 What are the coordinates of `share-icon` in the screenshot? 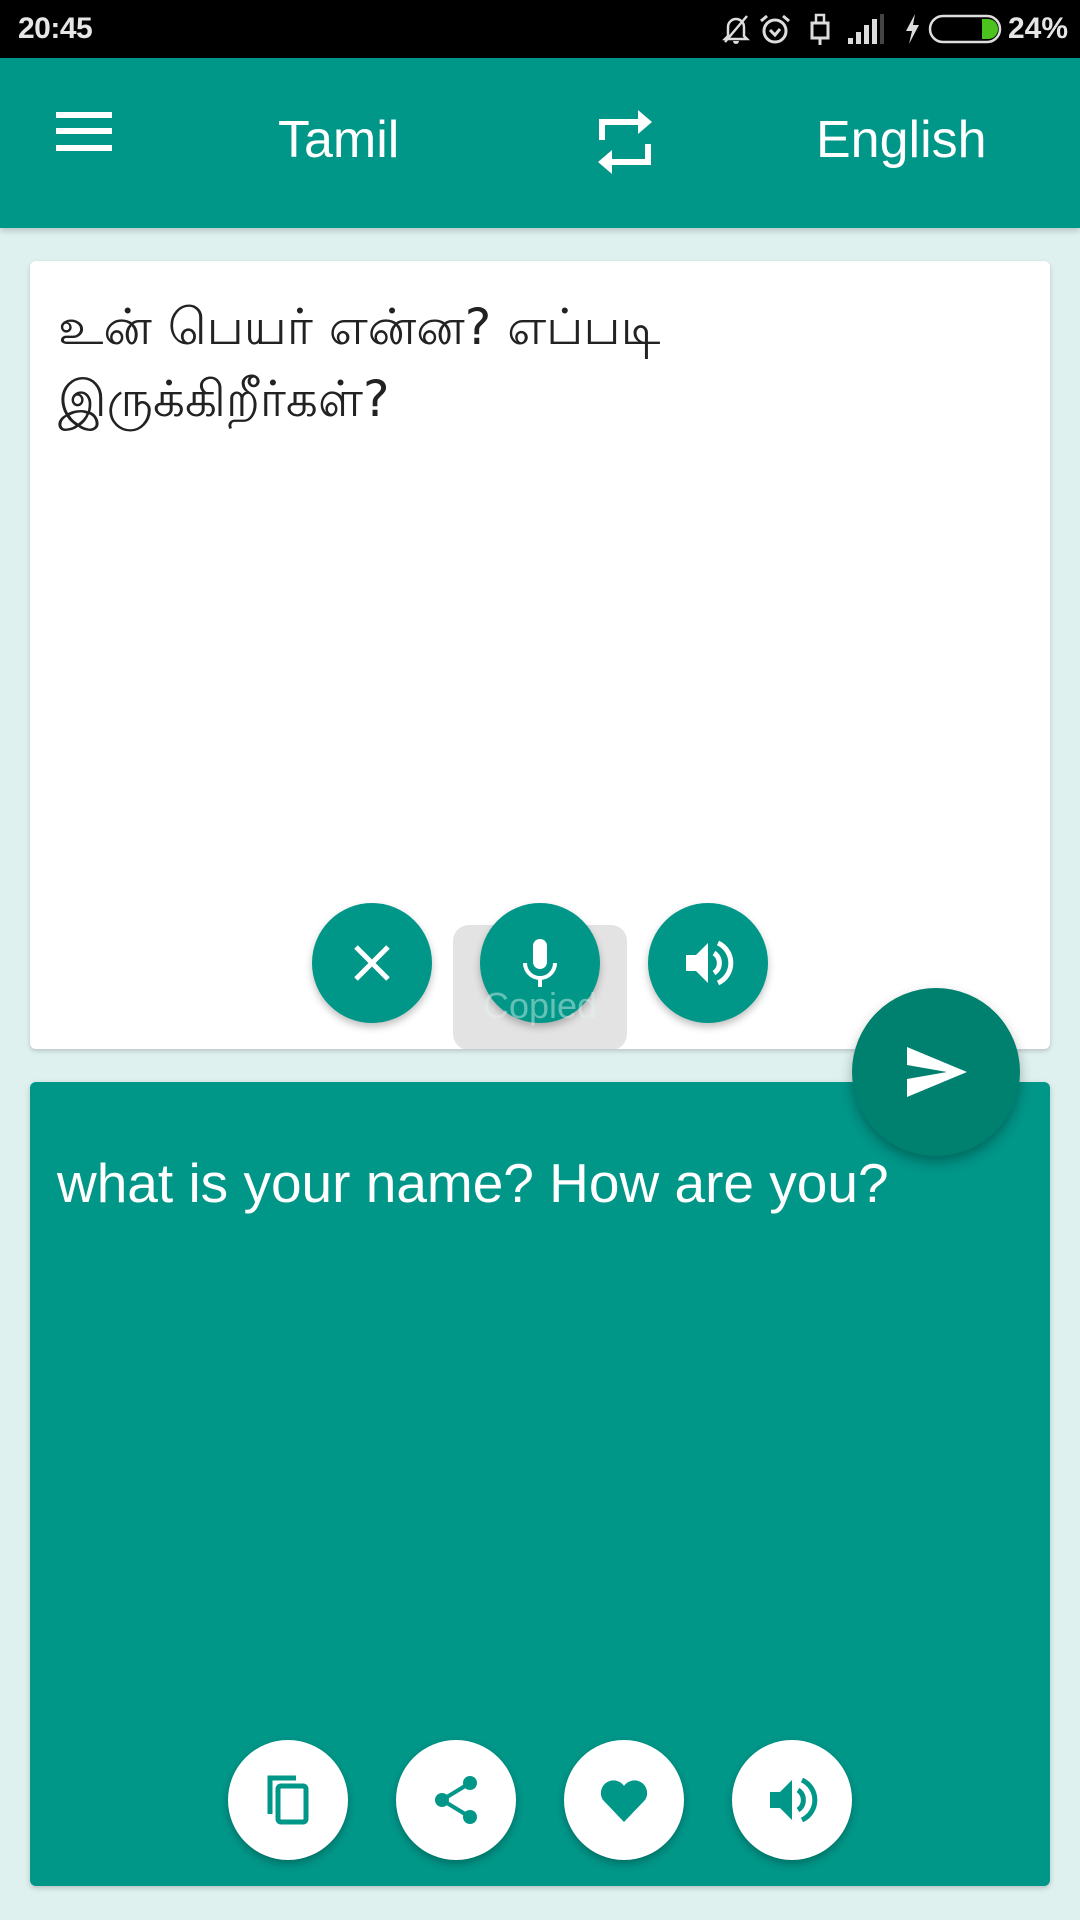 It's located at (456, 1800).